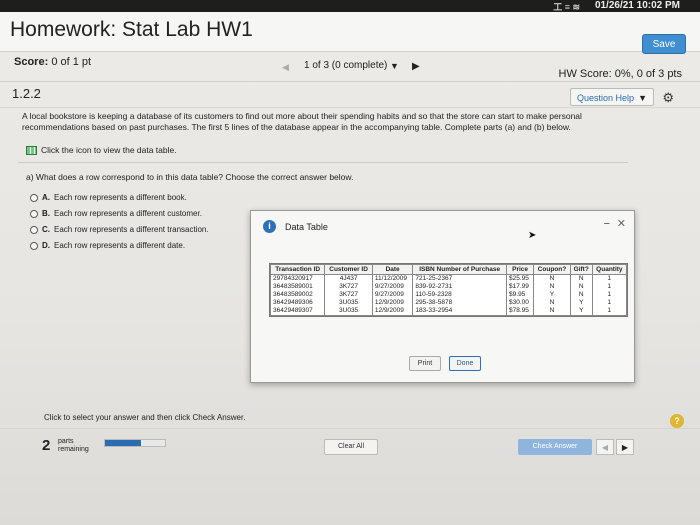 Image resolution: width=700 pixels, height=525 pixels. Describe the element at coordinates (460, 295) in the screenshot. I see `table-cell: 110-59-2328` at that location.